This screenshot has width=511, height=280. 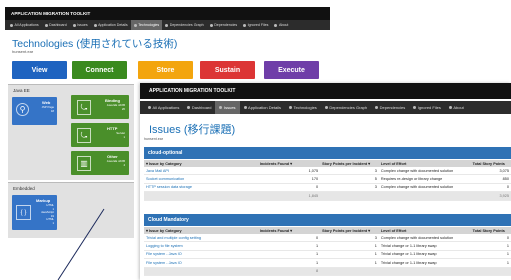 What do you see at coordinates (201, 246) in the screenshot?
I see `cell-name: Logging to file system` at bounding box center [201, 246].